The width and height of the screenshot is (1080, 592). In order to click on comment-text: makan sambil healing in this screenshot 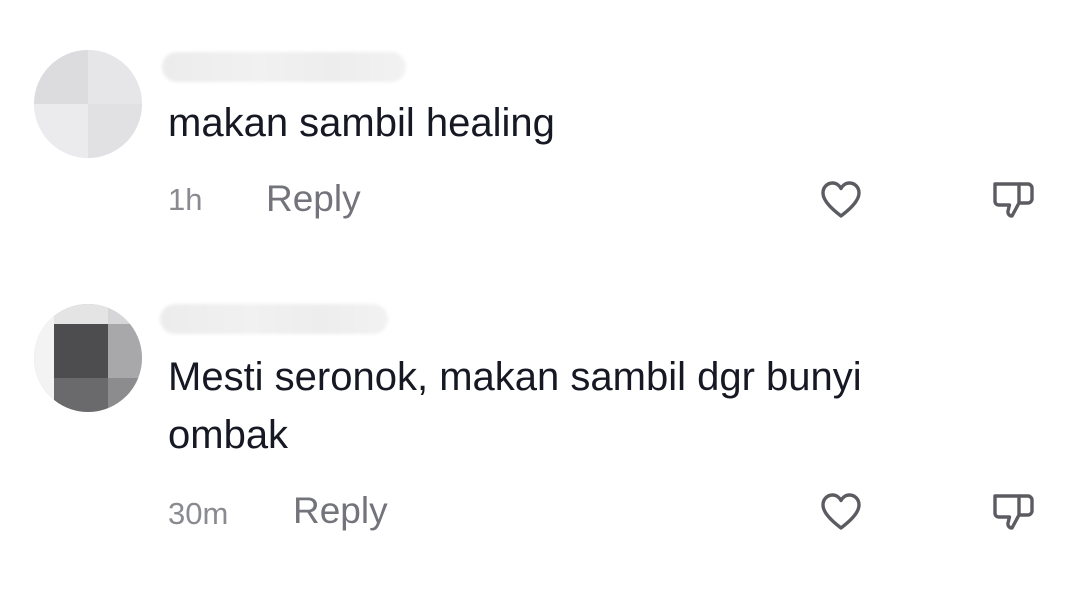, I will do `click(361, 123)`.